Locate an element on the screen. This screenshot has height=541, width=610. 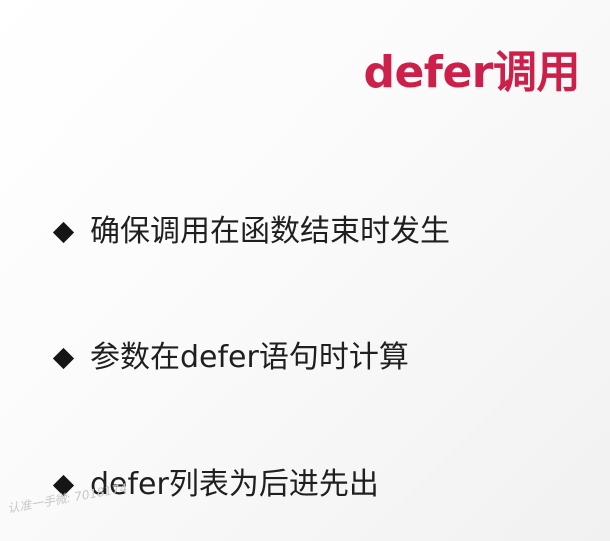
bullet-text: defer列表为后进先出 is located at coordinates (234, 484).